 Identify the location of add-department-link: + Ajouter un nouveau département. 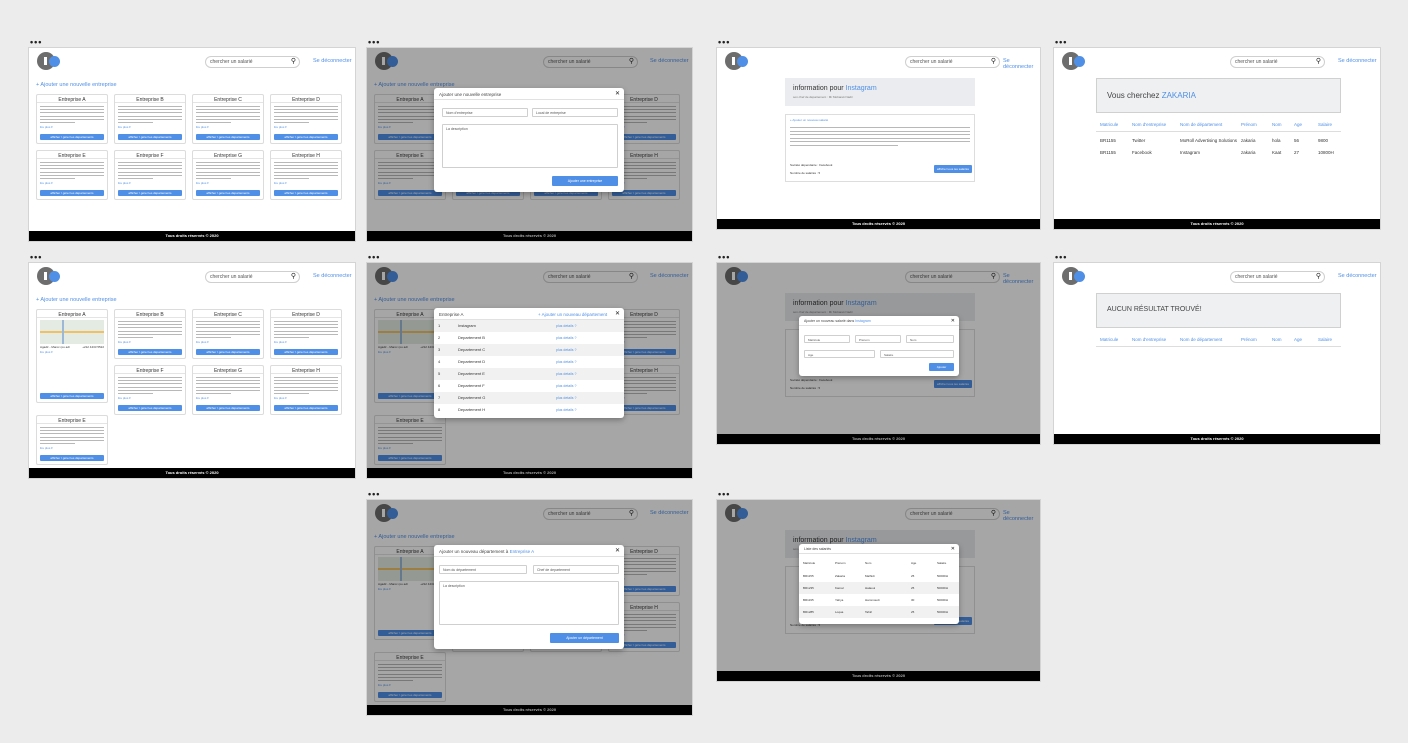
(572, 314).